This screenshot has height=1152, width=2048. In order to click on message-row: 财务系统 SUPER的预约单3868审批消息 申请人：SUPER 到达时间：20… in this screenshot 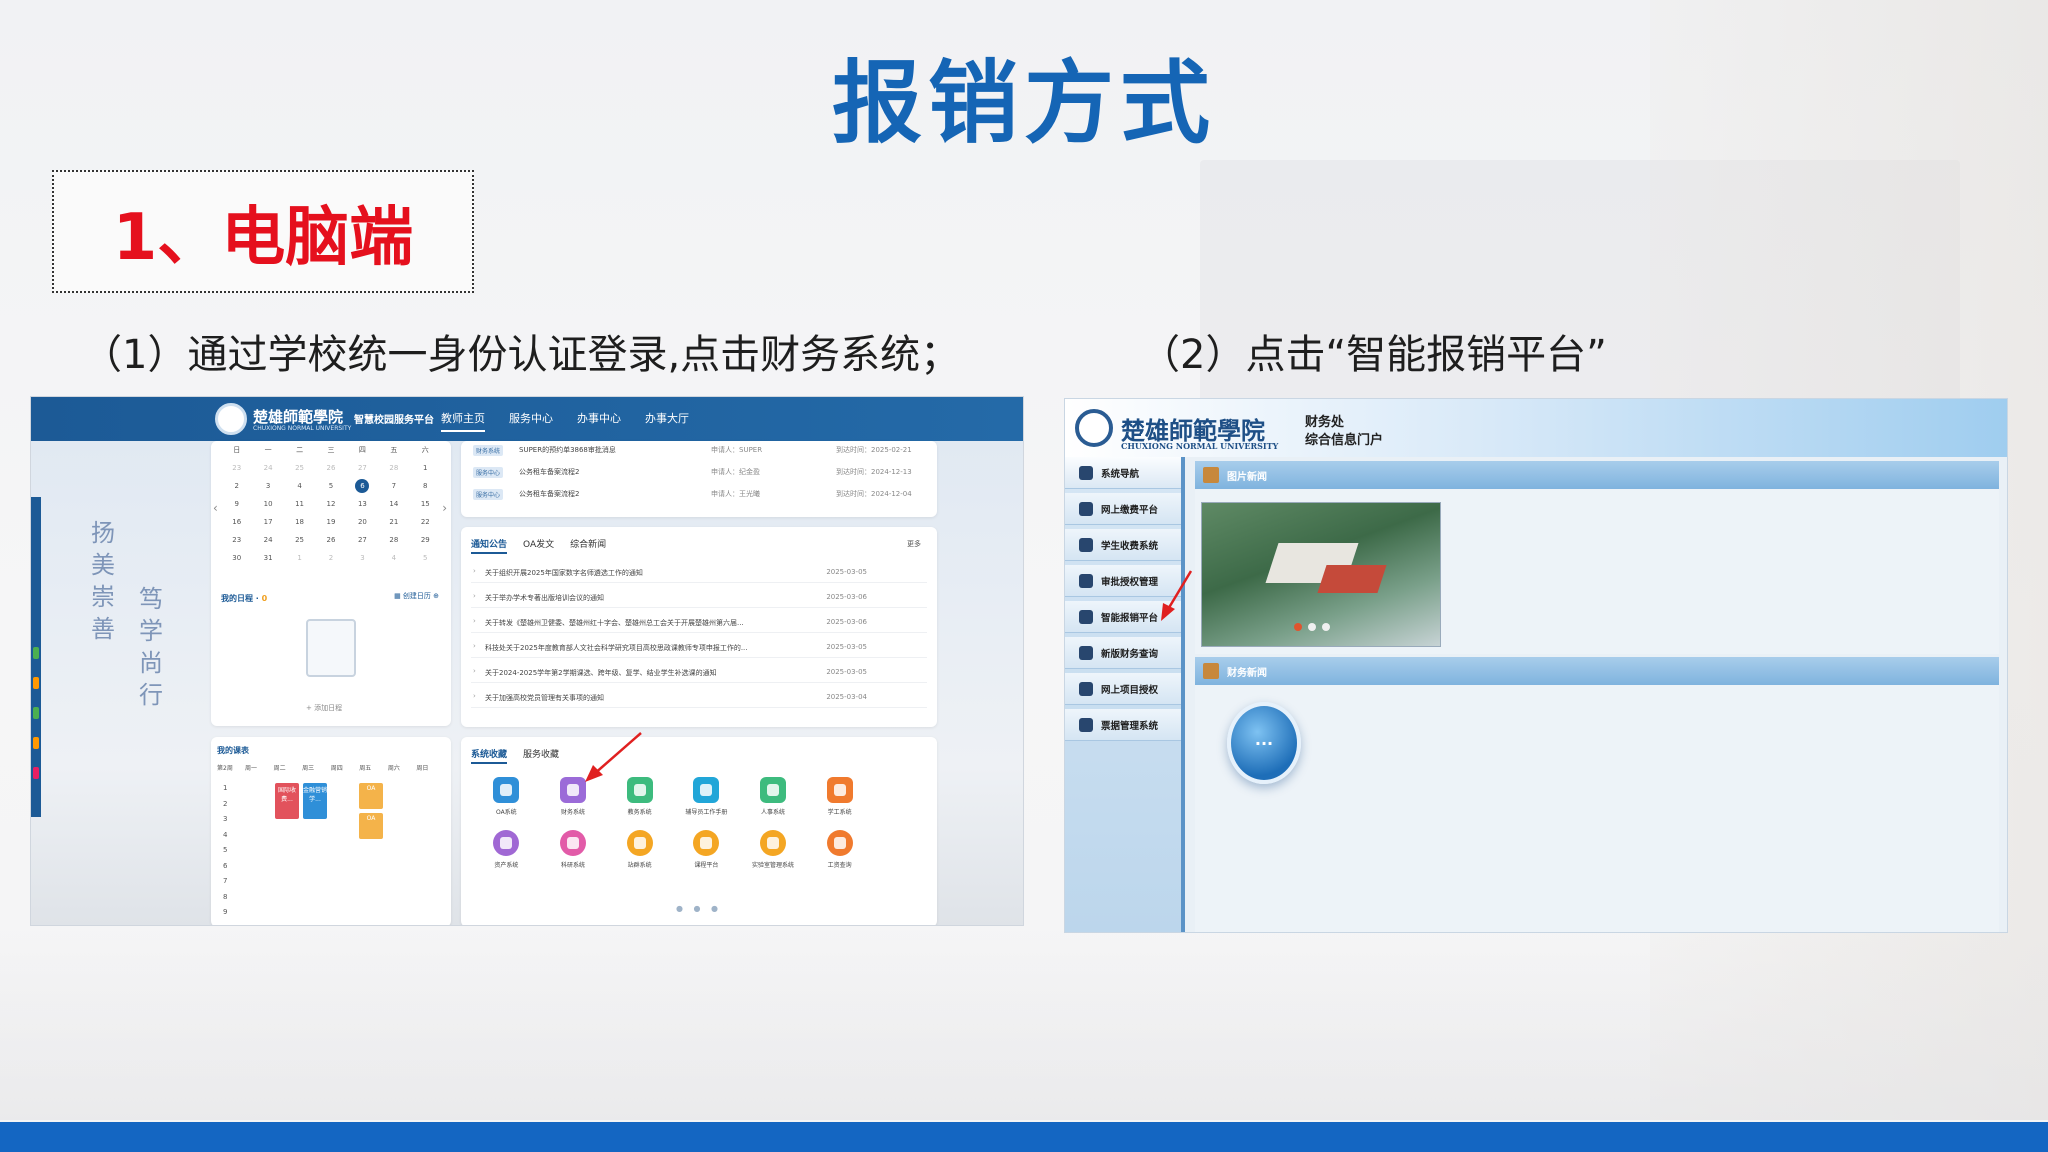, I will do `click(699, 451)`.